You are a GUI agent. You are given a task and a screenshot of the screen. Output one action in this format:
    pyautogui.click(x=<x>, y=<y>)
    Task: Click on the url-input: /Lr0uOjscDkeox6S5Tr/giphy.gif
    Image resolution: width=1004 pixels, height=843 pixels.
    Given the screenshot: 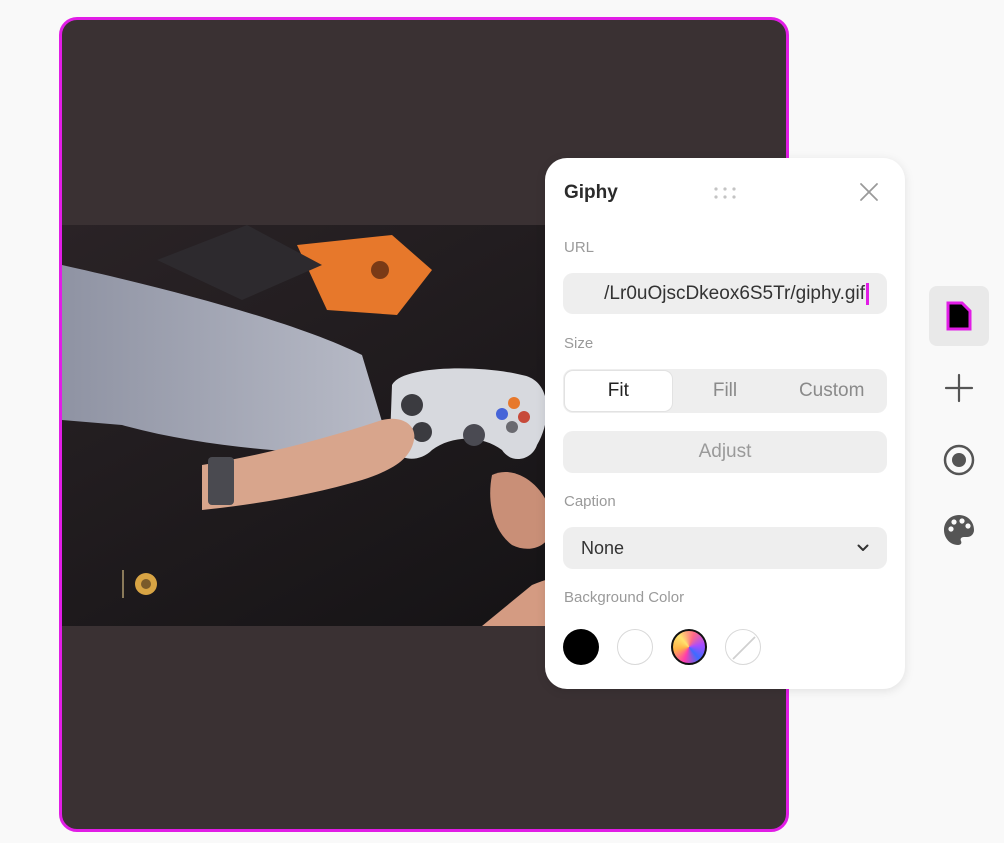 What is the action you would take?
    pyautogui.click(x=725, y=293)
    